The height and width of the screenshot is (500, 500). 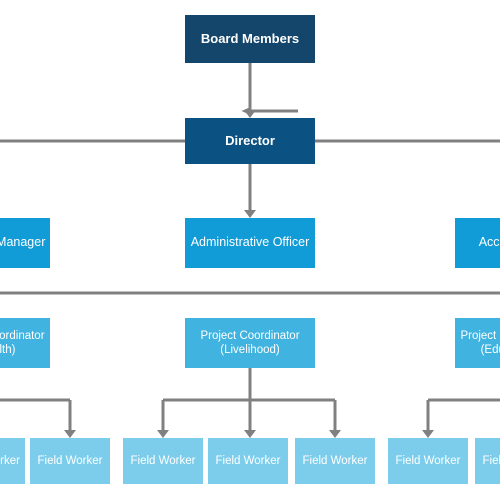 I want to click on node-accountant: Accountant, so click(x=477, y=243).